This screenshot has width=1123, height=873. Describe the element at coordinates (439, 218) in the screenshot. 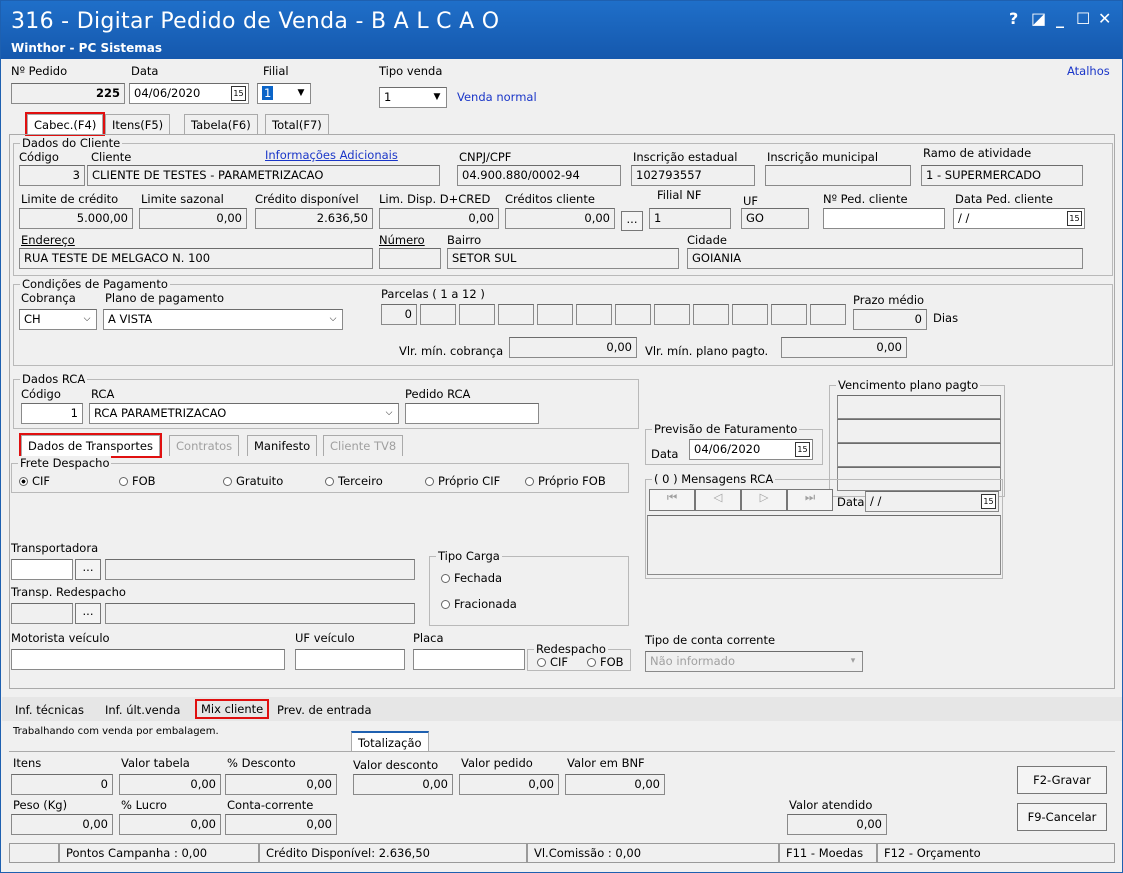

I see `lim-disp-field: 0,00` at that location.